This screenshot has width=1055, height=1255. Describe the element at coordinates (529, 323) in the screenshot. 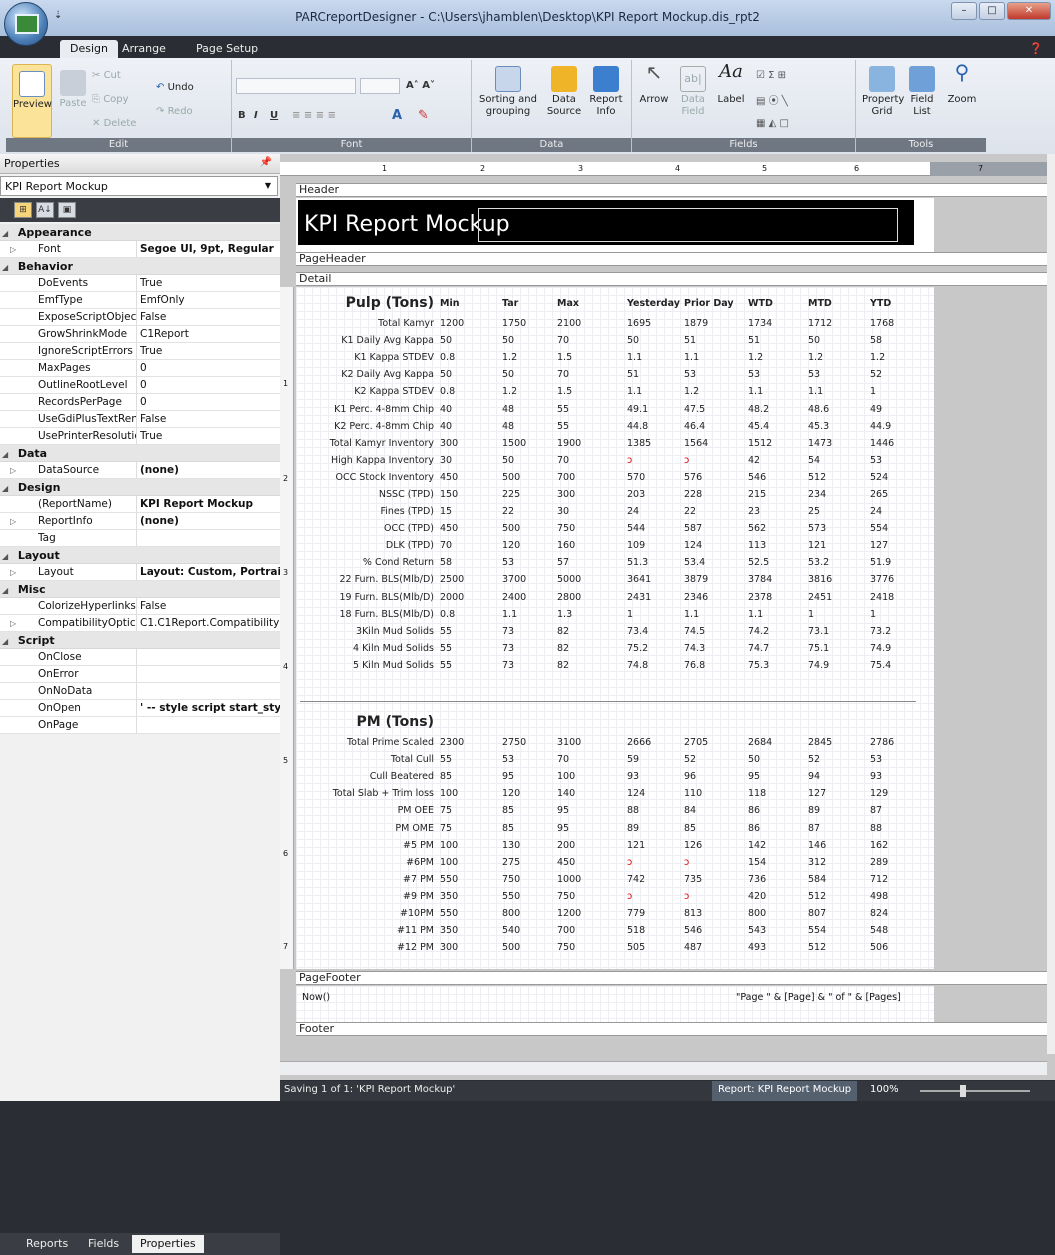

I see `data-cell: 1750` at that location.